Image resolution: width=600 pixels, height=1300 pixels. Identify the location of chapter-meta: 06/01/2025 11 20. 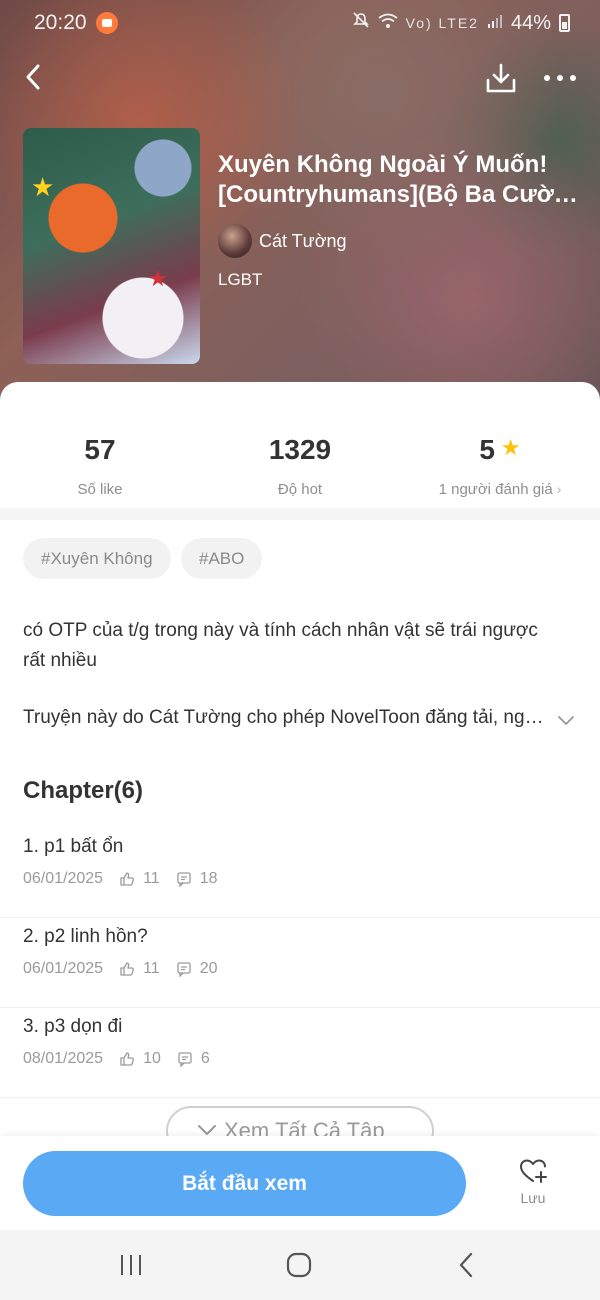
(120, 969).